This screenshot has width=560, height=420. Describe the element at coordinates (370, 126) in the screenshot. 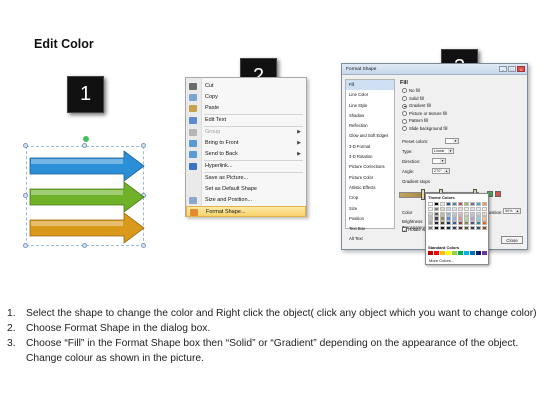

I see `nav-item-reflection: Reflection` at that location.